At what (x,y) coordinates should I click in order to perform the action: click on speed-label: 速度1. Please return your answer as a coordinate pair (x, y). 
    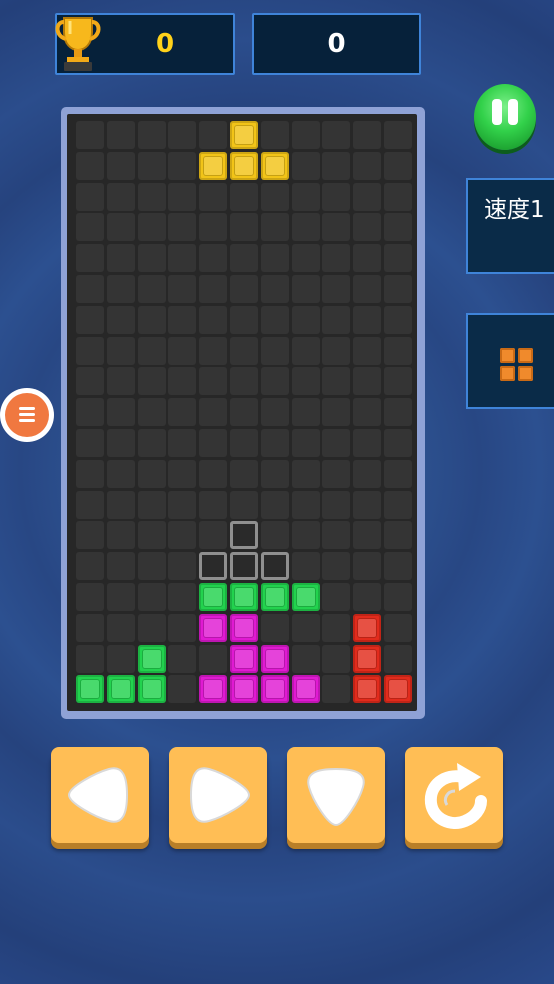
    Looking at the image, I should click on (514, 210).